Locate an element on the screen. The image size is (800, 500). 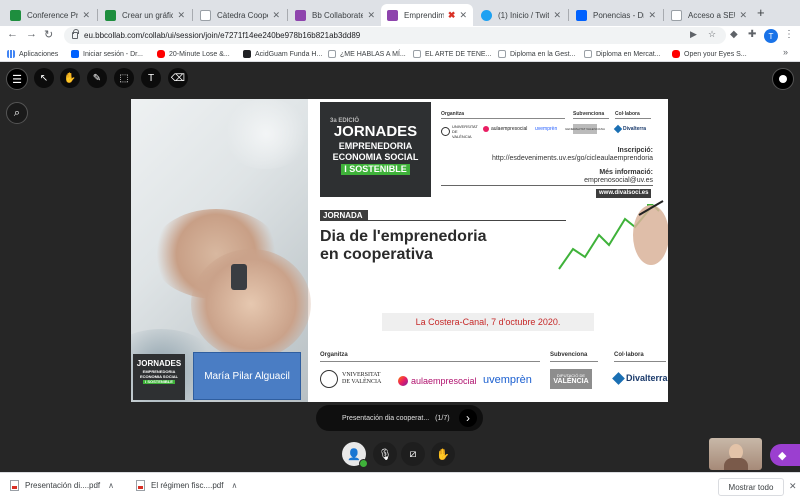
back-icon: ← is located at coordinates (12, 34).